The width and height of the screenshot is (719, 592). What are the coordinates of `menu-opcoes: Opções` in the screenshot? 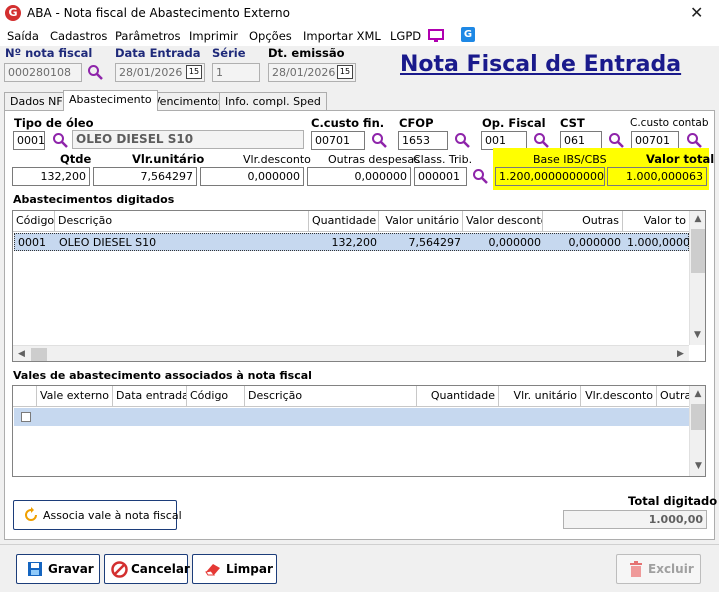 It's located at (270, 36).